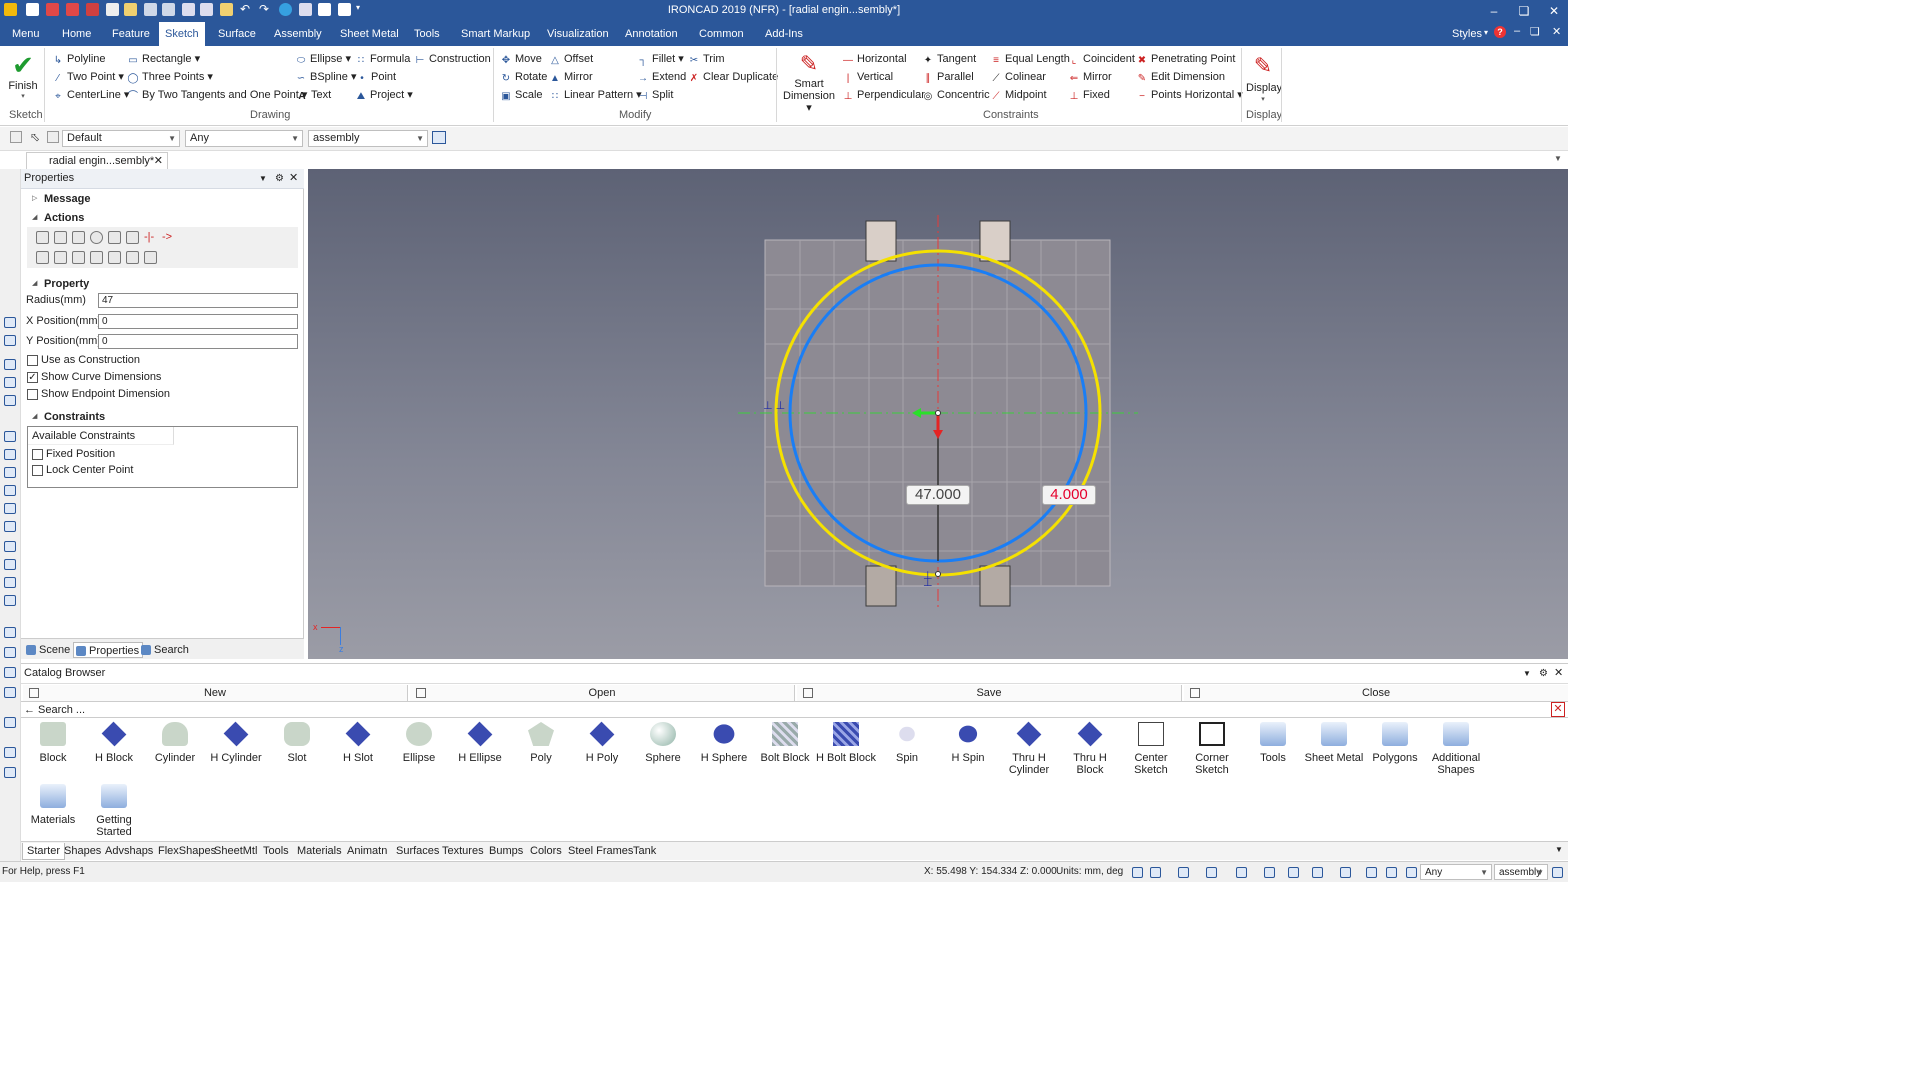 The height and width of the screenshot is (1080, 1920). Describe the element at coordinates (163, 59) in the screenshot. I see `rectangle-button: ▭ Rectangle ▾` at that location.